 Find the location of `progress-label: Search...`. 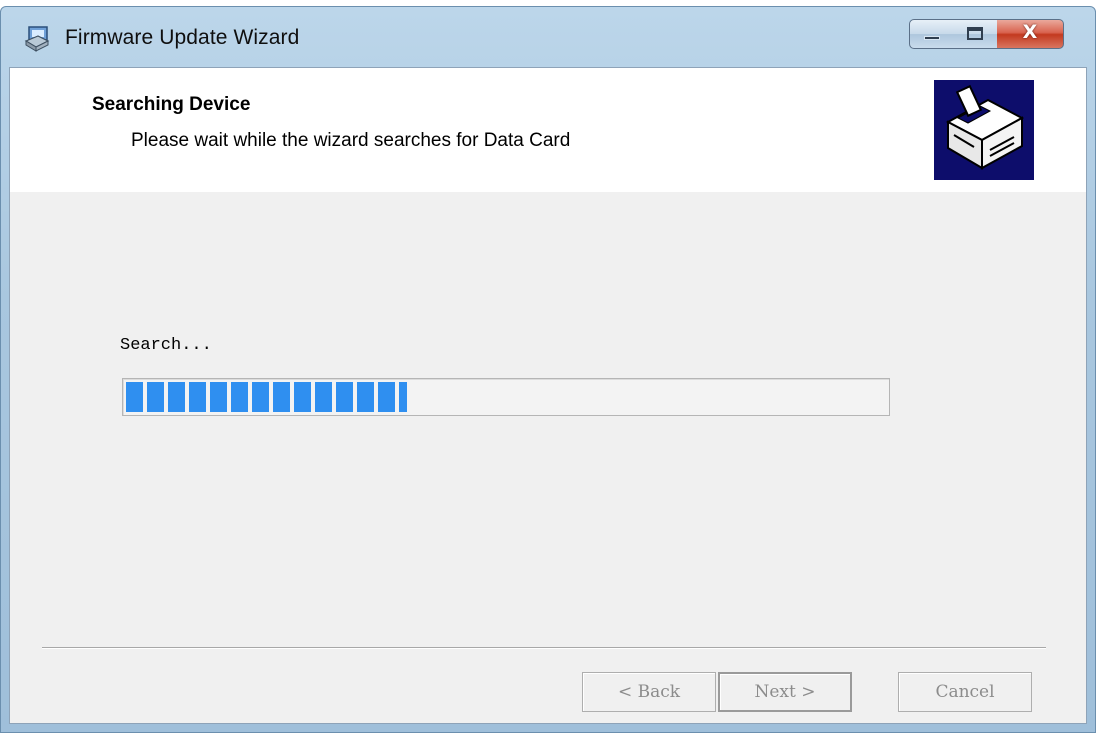

progress-label: Search... is located at coordinates (166, 345).